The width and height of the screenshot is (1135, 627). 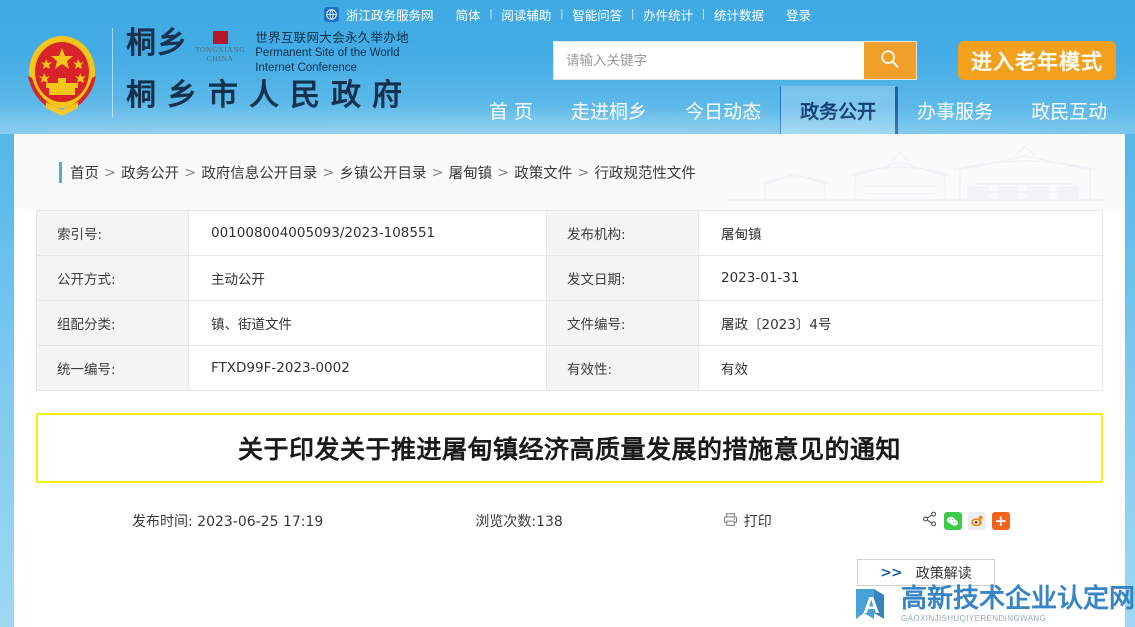 What do you see at coordinates (368, 368) in the screenshot?
I see `table-value-unified-no: FTXD99F-2023-0002` at bounding box center [368, 368].